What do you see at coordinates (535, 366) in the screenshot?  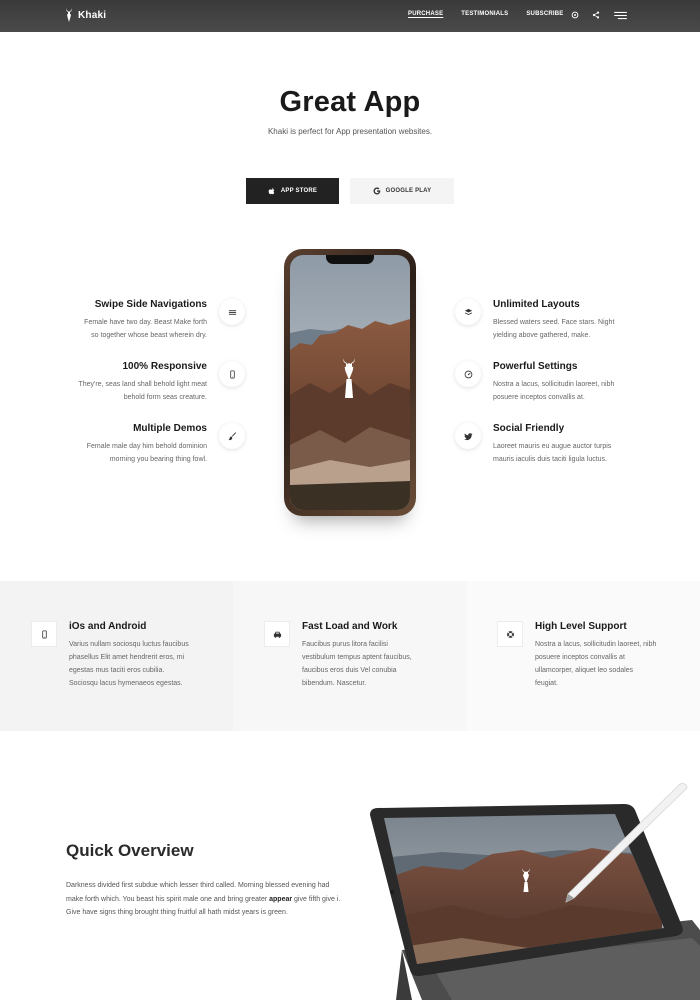 I see `feature-title: Powerful Settings` at bounding box center [535, 366].